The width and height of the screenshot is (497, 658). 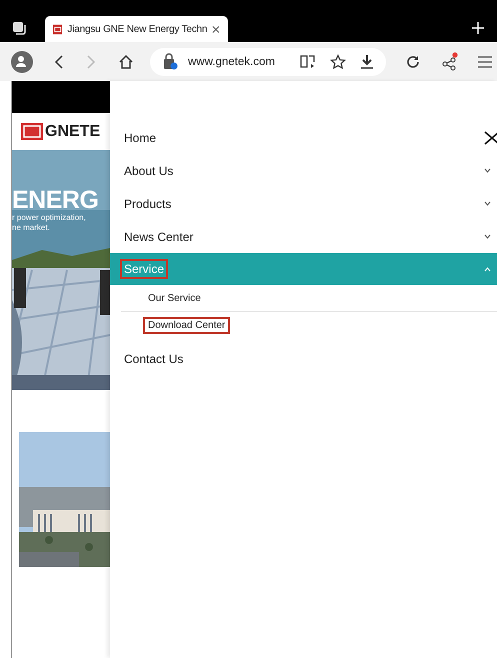 What do you see at coordinates (126, 62) in the screenshot?
I see `home-icon` at bounding box center [126, 62].